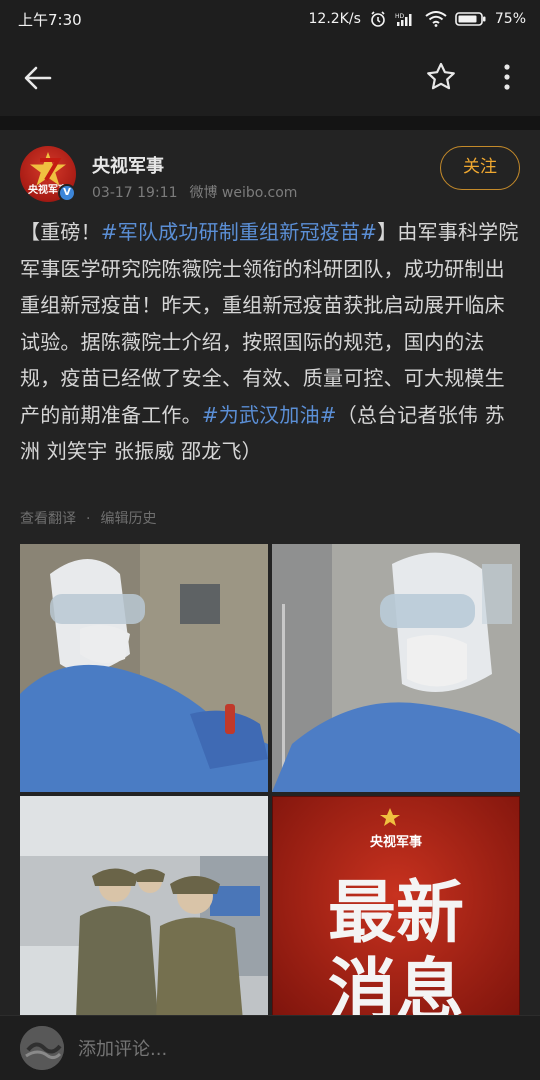  What do you see at coordinates (378, 19) in the screenshot?
I see `alarm-icon` at bounding box center [378, 19].